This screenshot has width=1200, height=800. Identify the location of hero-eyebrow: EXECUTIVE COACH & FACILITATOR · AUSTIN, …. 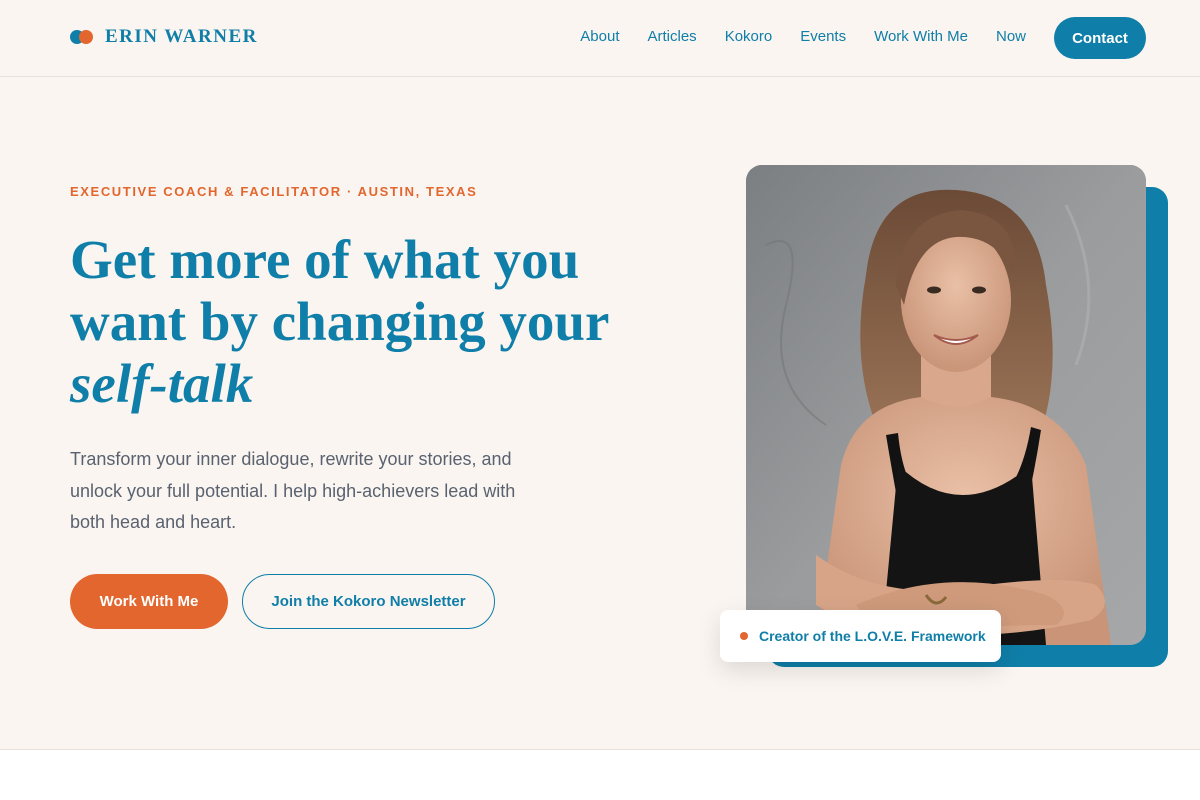
(274, 191).